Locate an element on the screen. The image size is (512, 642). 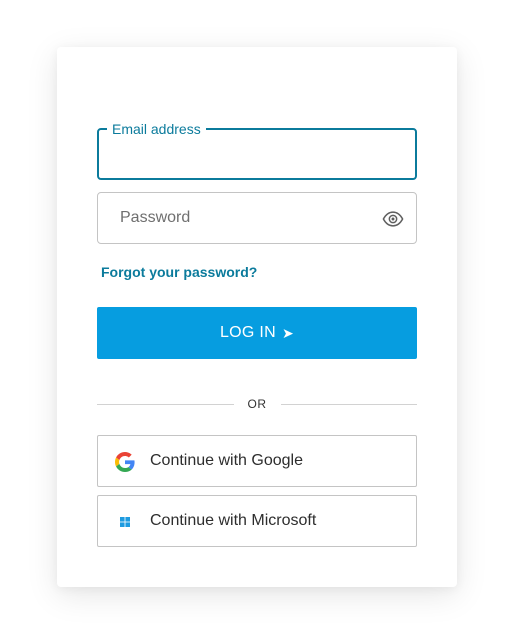
continue-with-google-button: Continue with Google is located at coordinates (257, 461).